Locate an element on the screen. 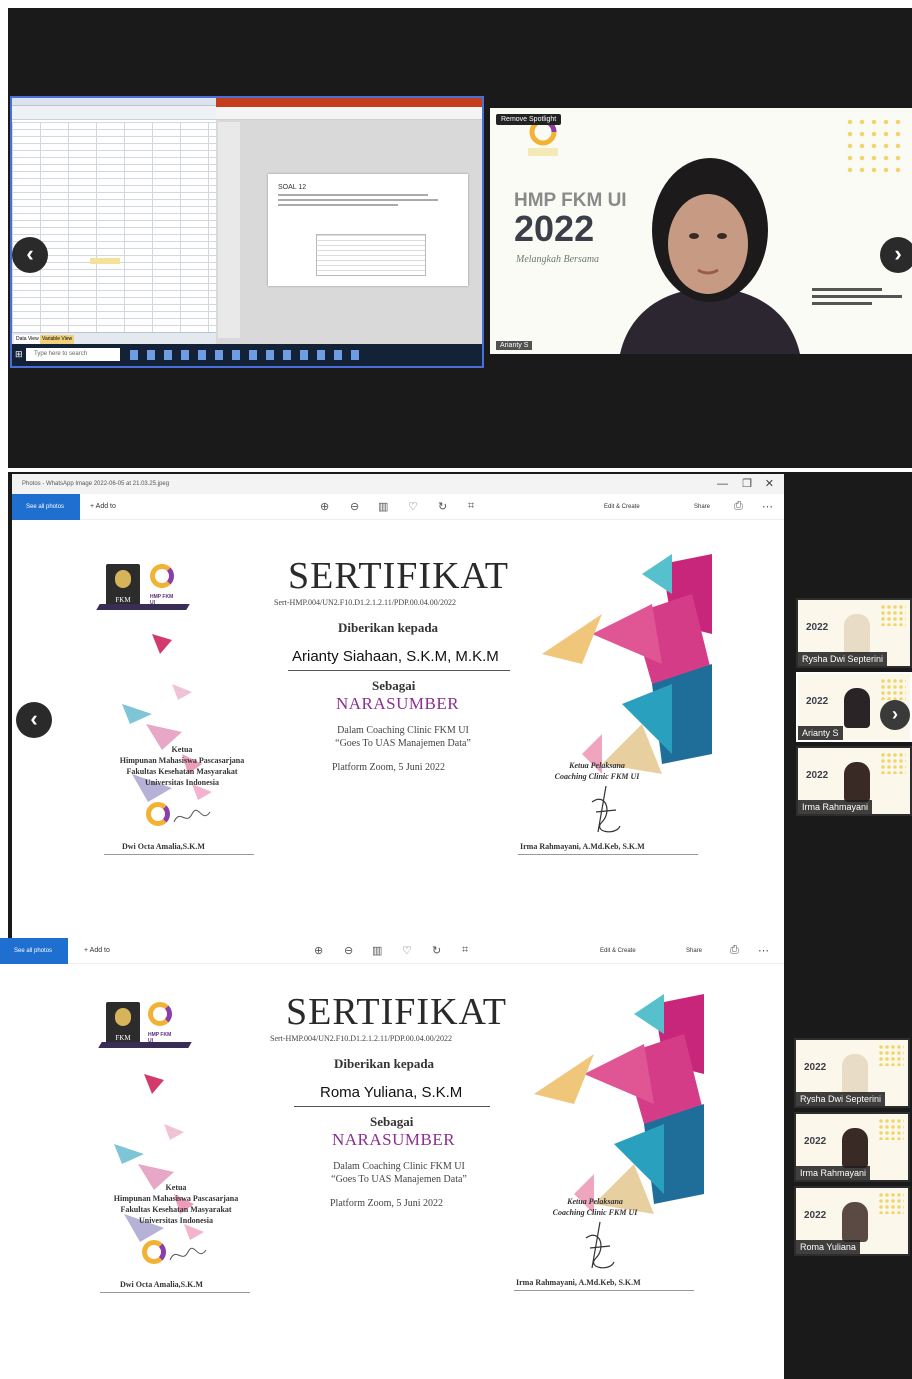 This screenshot has height=1379, width=912. right-signer-name: Irma Rahmayani, A.Md.Keb, S.K.M is located at coordinates (578, 1282).